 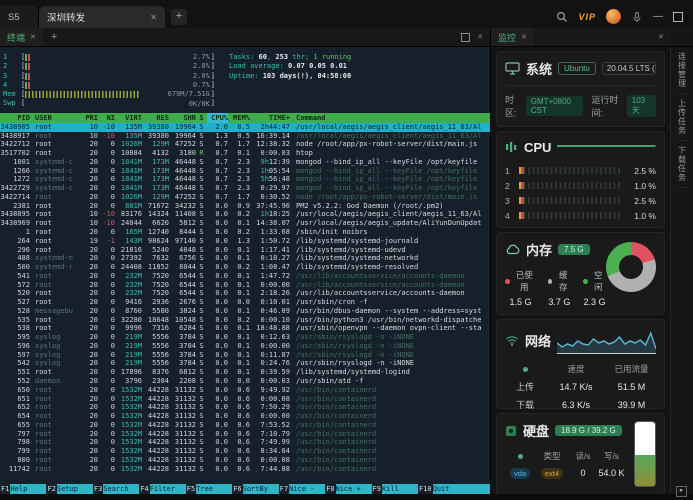 What do you see at coordinates (562, 17) in the screenshot?
I see `search-icon` at bounding box center [562, 17].